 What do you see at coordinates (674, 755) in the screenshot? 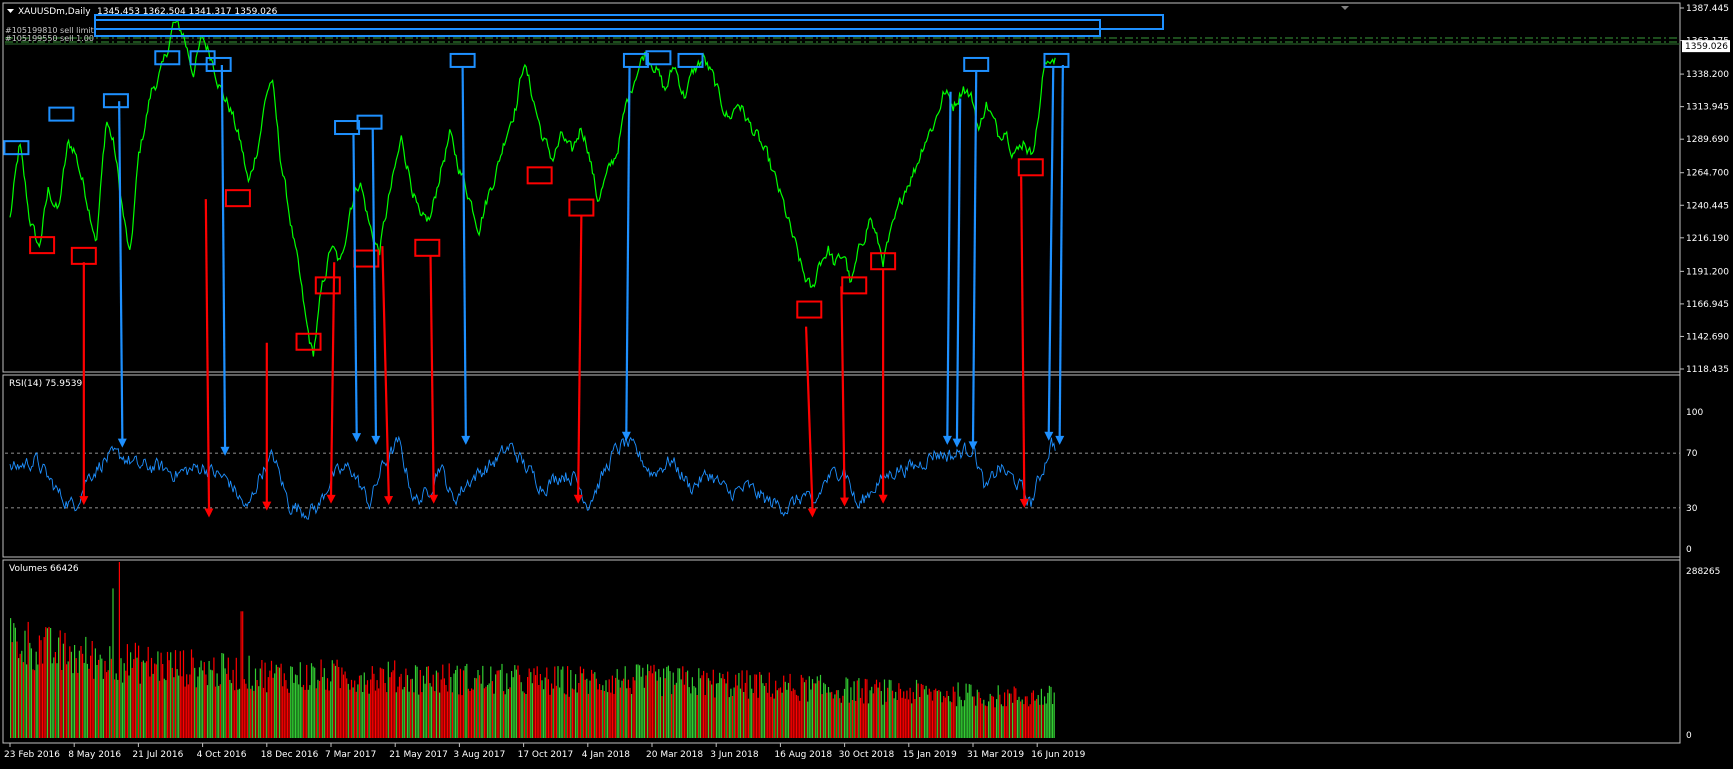
I see `time-tick-label: 20 Mar 2018` at bounding box center [674, 755].